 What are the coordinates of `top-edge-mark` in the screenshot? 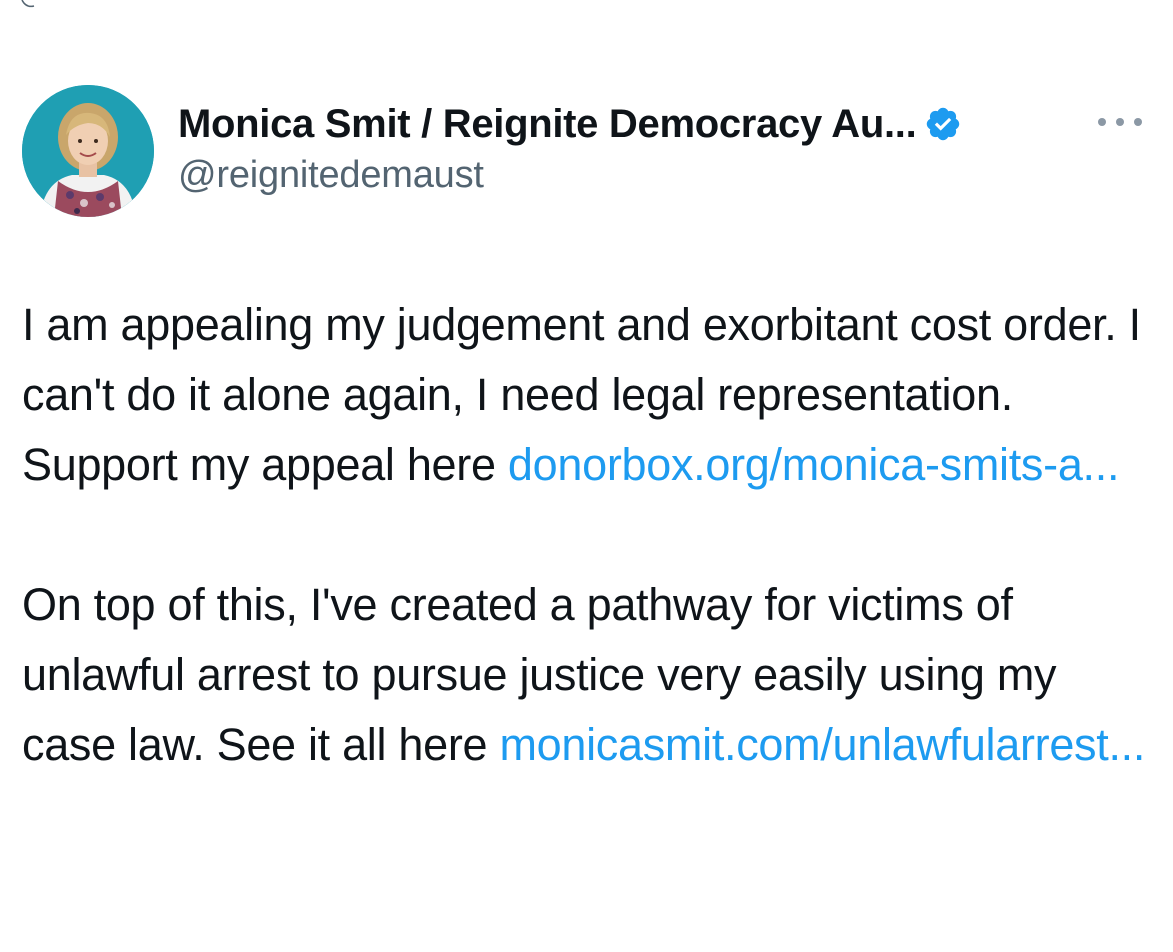 It's located at (28, 4).